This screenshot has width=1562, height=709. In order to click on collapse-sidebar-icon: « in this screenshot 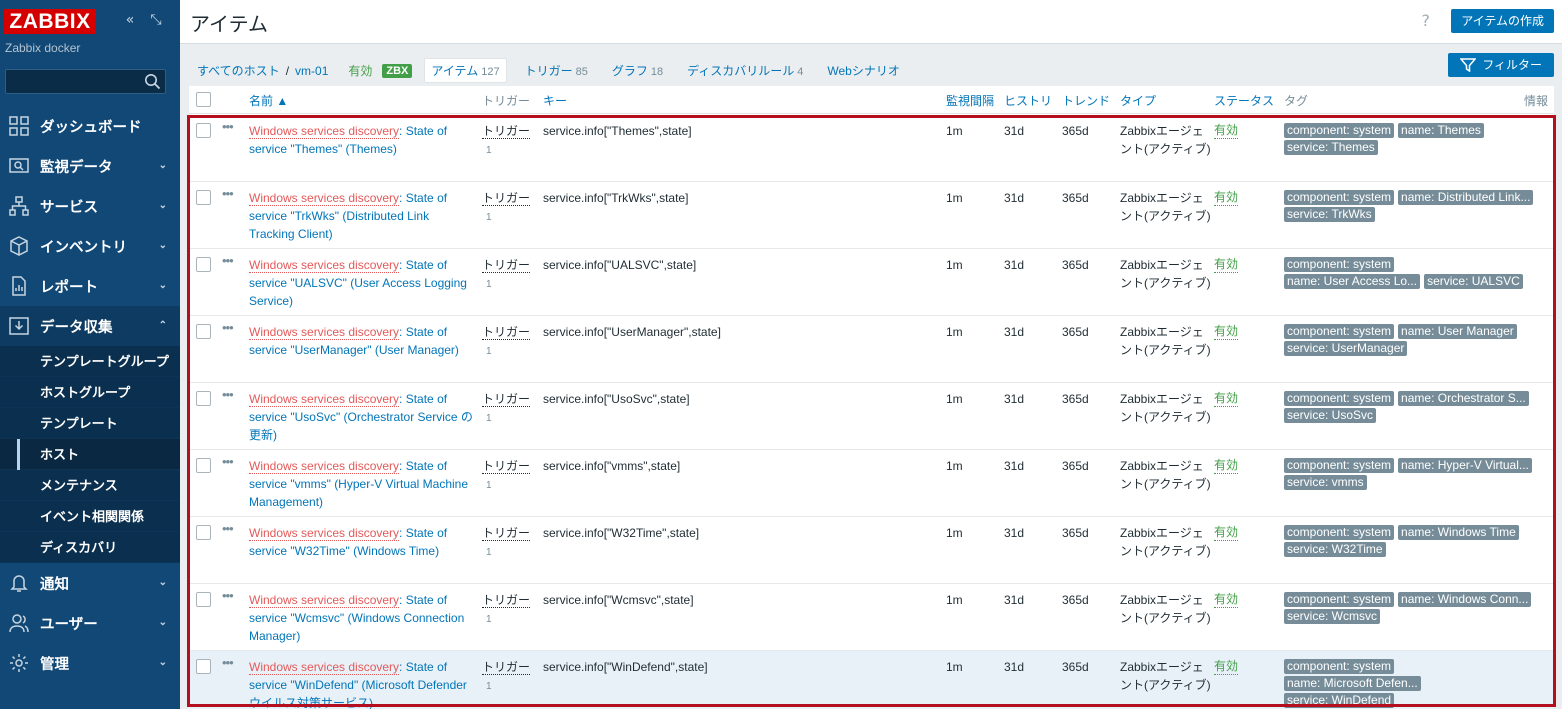, I will do `click(130, 20)`.